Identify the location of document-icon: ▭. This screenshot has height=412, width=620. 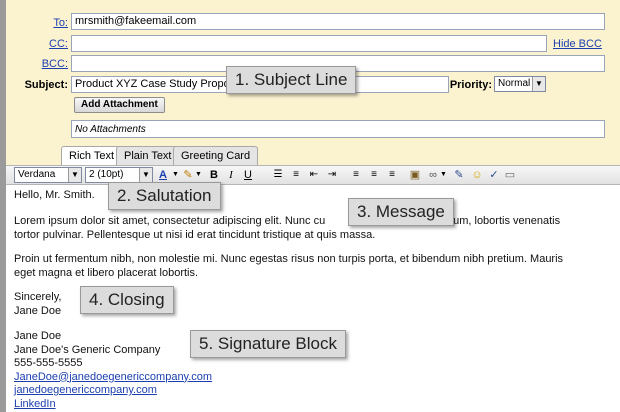
(510, 175).